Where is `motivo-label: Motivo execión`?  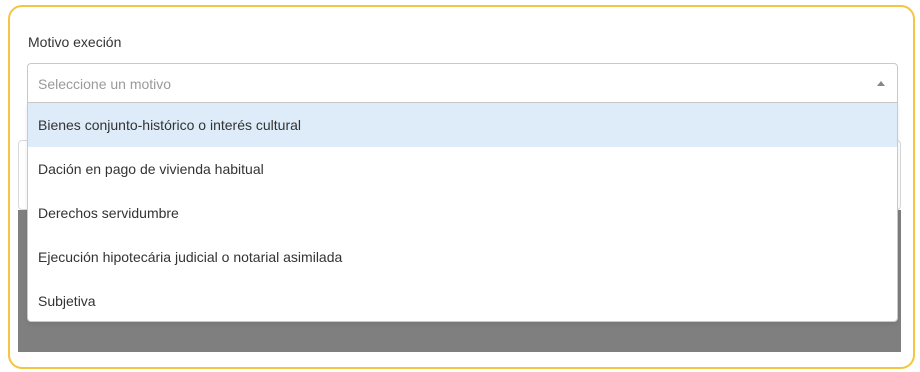 motivo-label: Motivo execión is located at coordinates (75, 42).